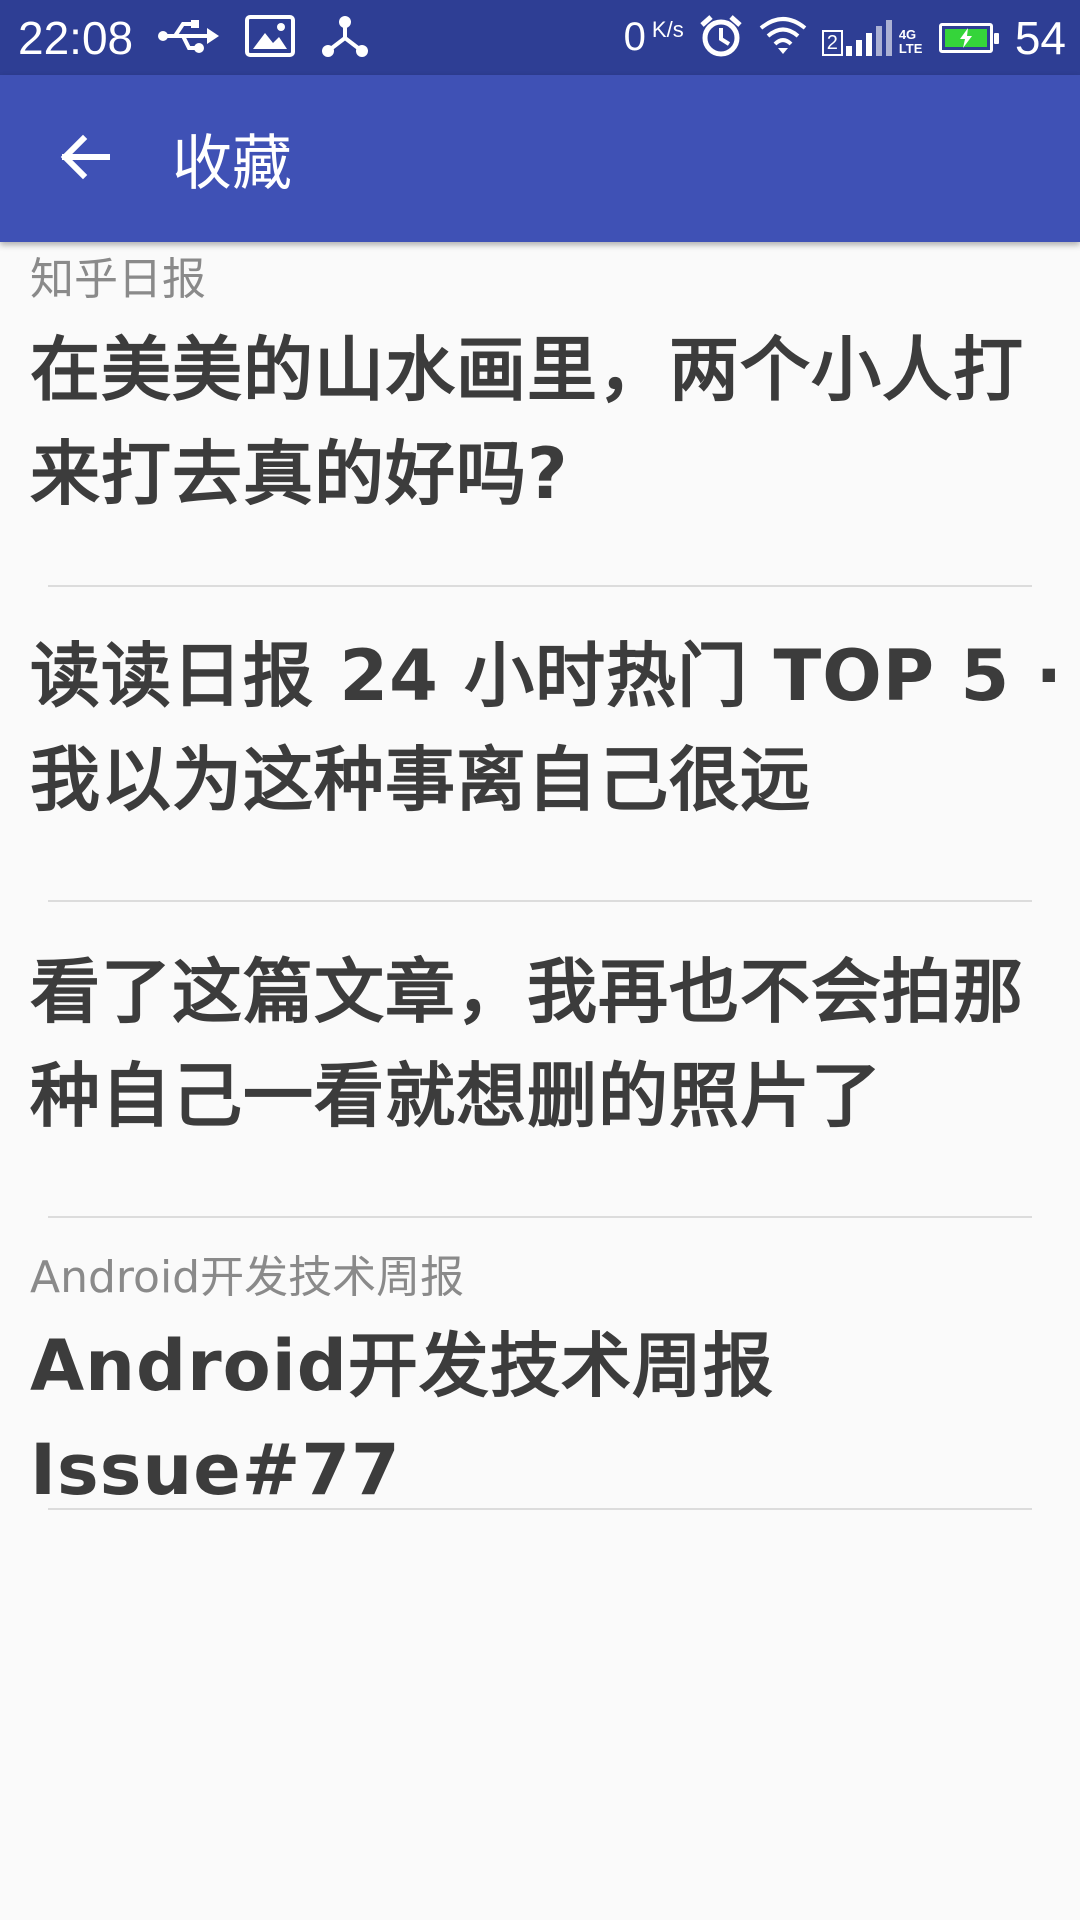 This screenshot has width=1080, height=1920. What do you see at coordinates (721, 38) in the screenshot?
I see `alarm-icon` at bounding box center [721, 38].